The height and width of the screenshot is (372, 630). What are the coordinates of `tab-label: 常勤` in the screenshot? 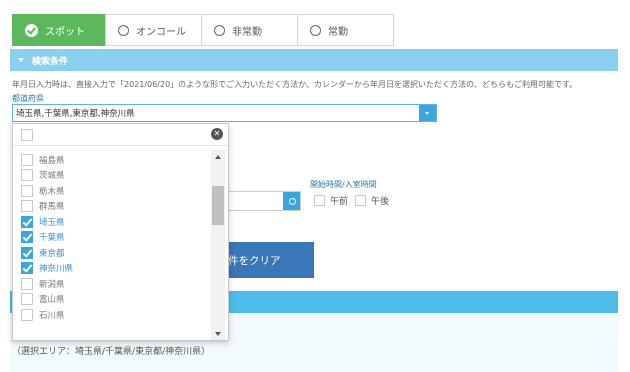 It's located at (338, 32).